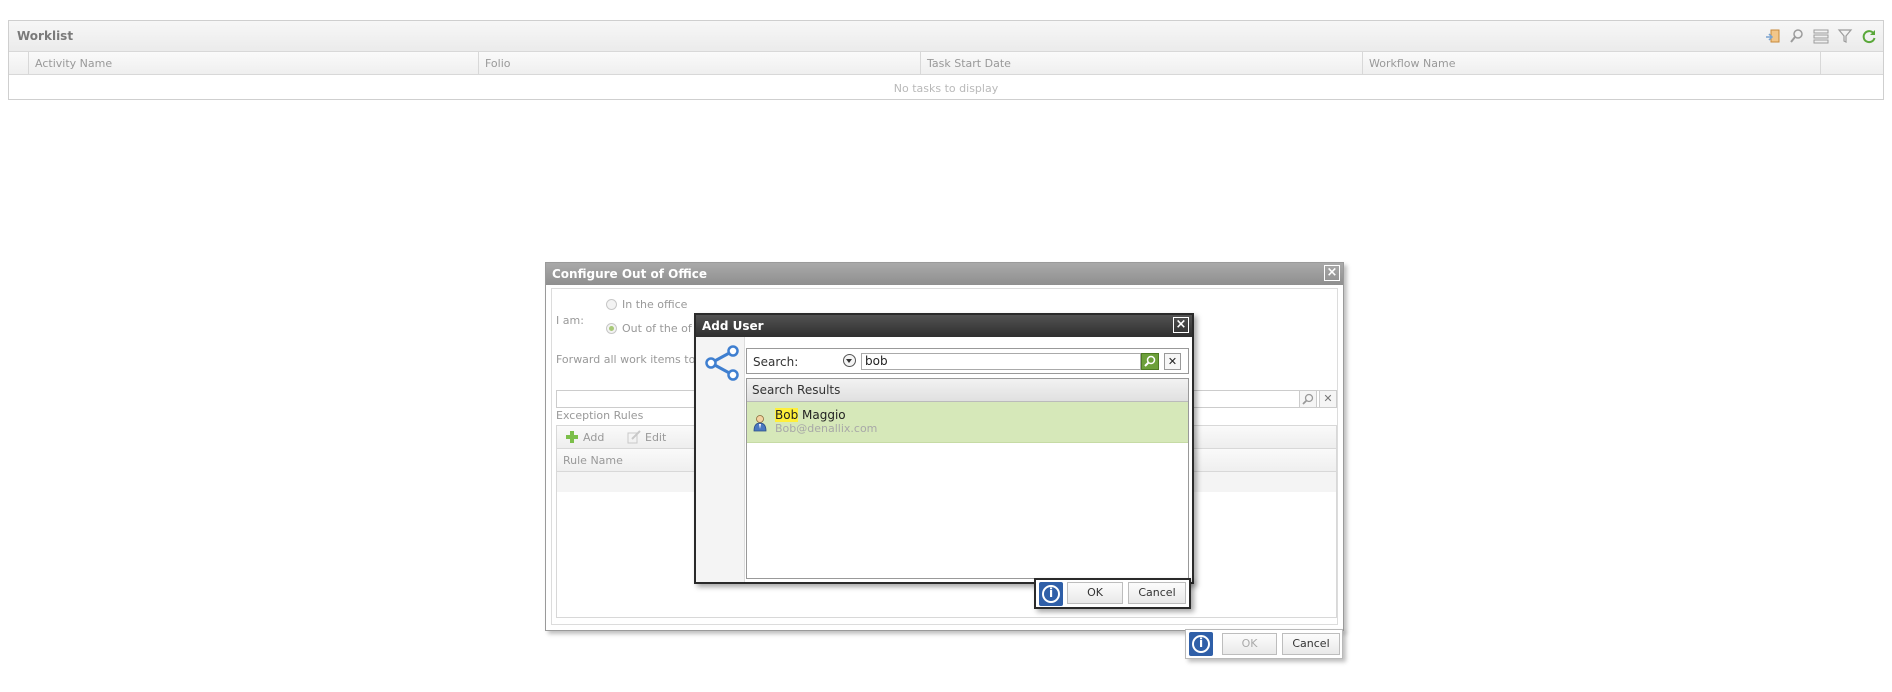 The image size is (1892, 692). What do you see at coordinates (1773, 36) in the screenshot?
I see `export-icon` at bounding box center [1773, 36].